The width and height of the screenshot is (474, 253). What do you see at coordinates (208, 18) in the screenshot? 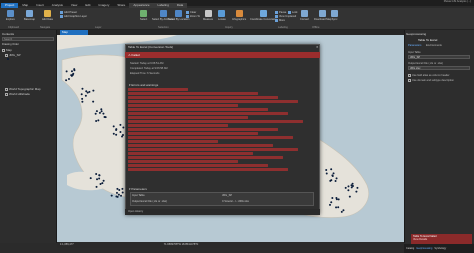
I see `measure-button: Measure` at bounding box center [208, 18].